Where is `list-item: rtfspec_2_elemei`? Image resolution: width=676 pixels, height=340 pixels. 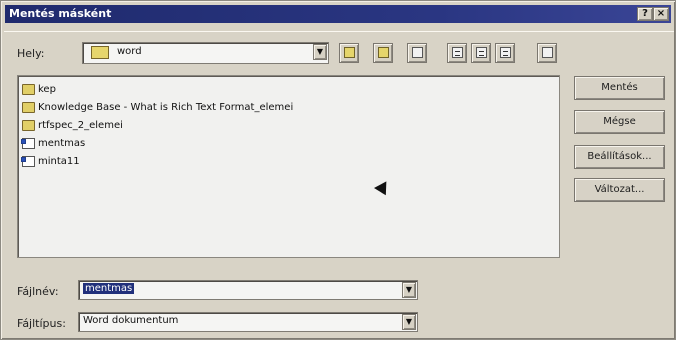
list-item: rtfspec_2_elemei is located at coordinates (72, 126).